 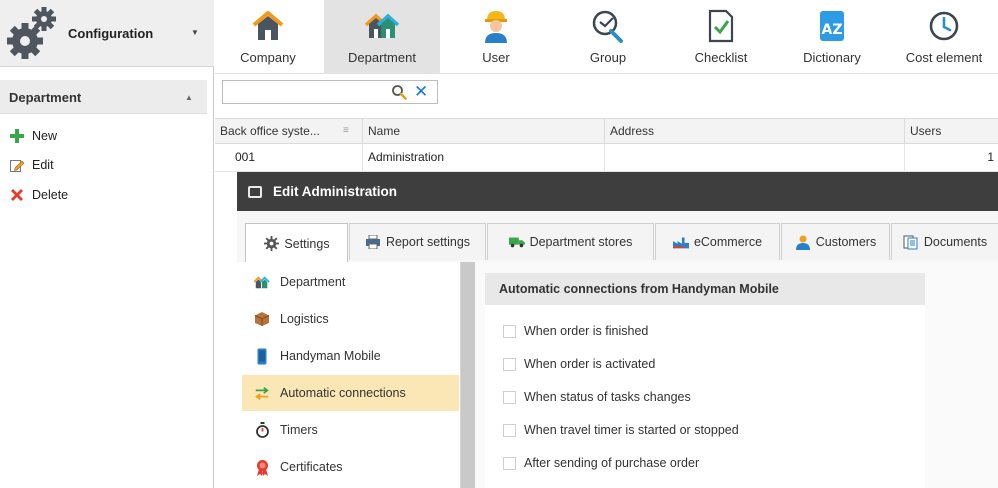 I want to click on worker-icon, so click(x=496, y=26).